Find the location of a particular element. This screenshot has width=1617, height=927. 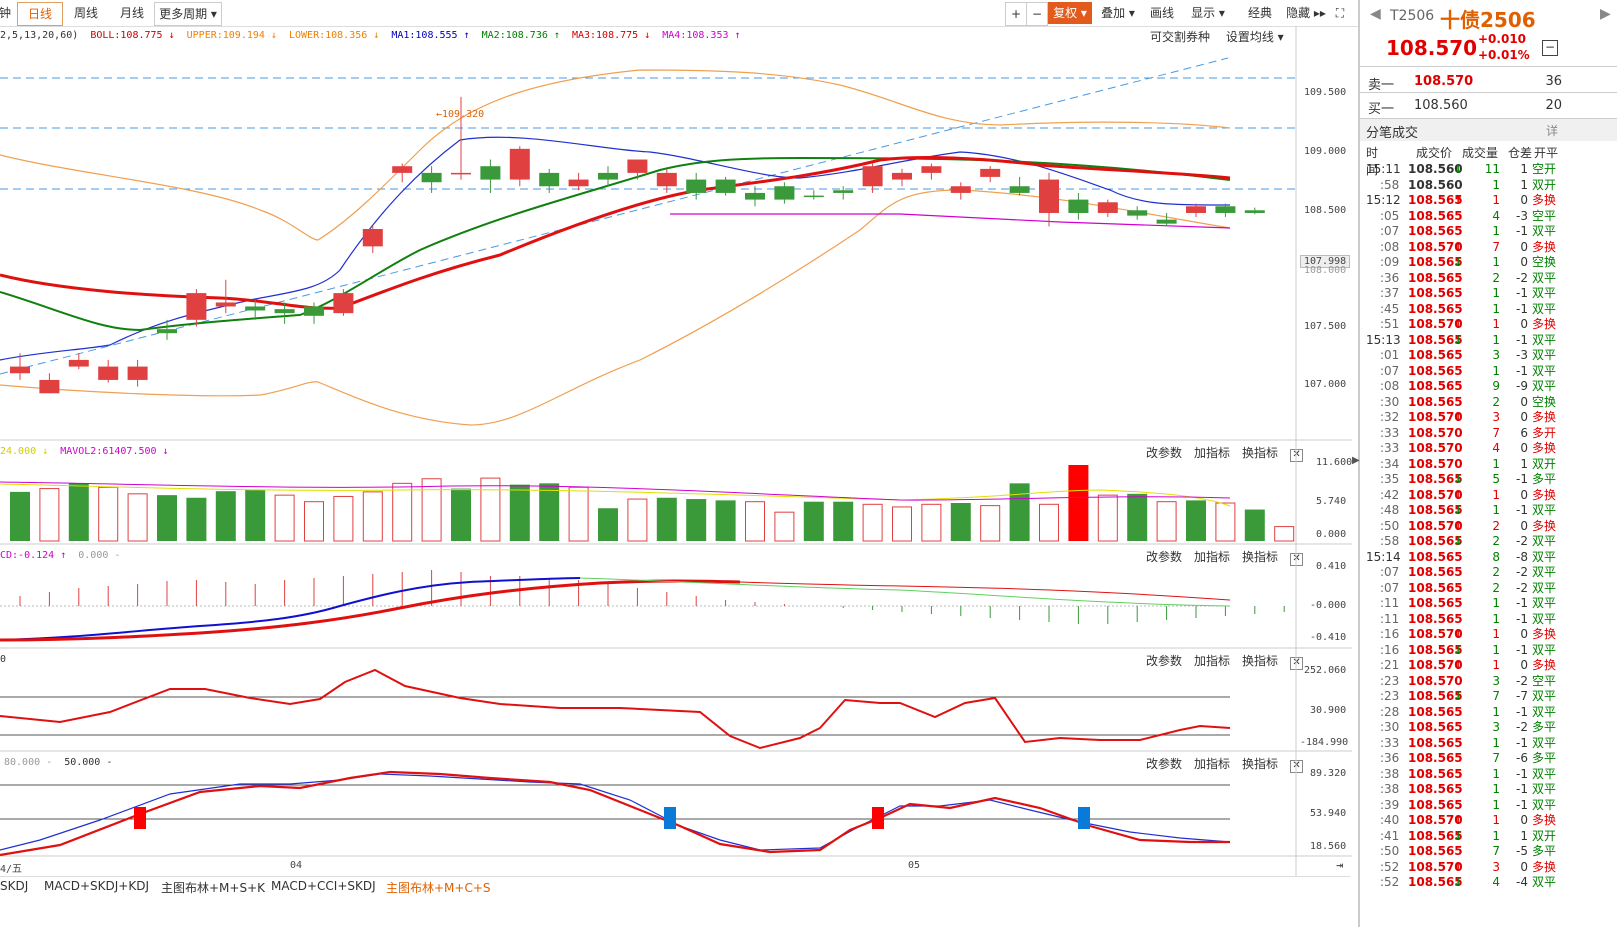

next-contract-icon: ▶ is located at coordinates (1605, 14).